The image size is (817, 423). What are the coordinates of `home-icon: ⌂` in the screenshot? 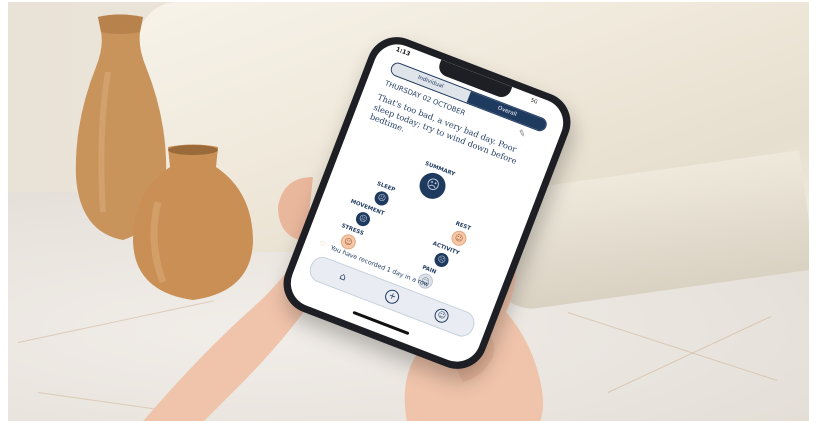 It's located at (343, 278).